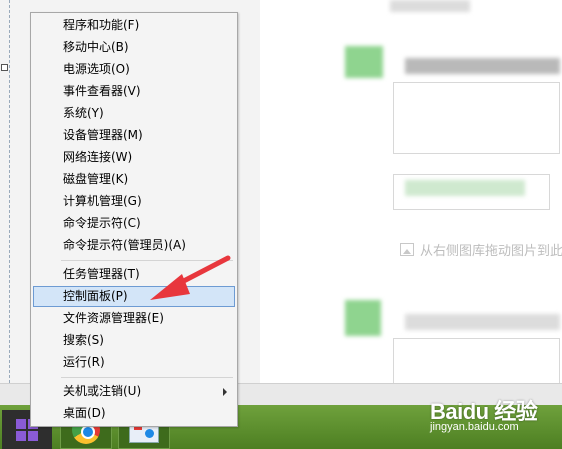 The height and width of the screenshot is (449, 562). I want to click on arrow-head, so click(170, 287).